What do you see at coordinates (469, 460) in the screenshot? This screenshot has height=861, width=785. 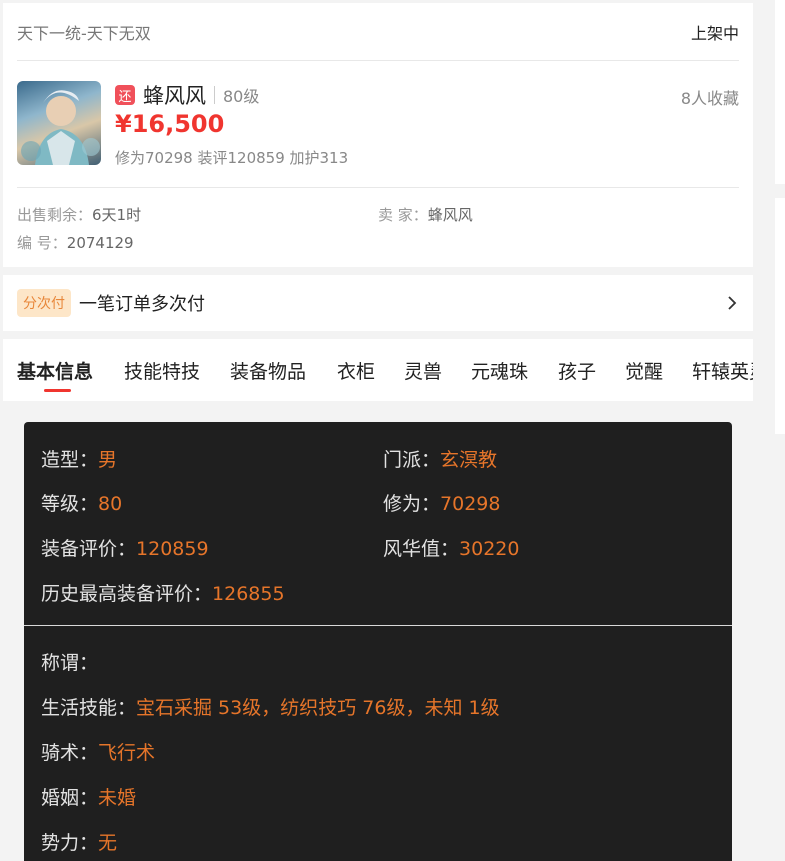 I see `school-value: 玄溟教` at bounding box center [469, 460].